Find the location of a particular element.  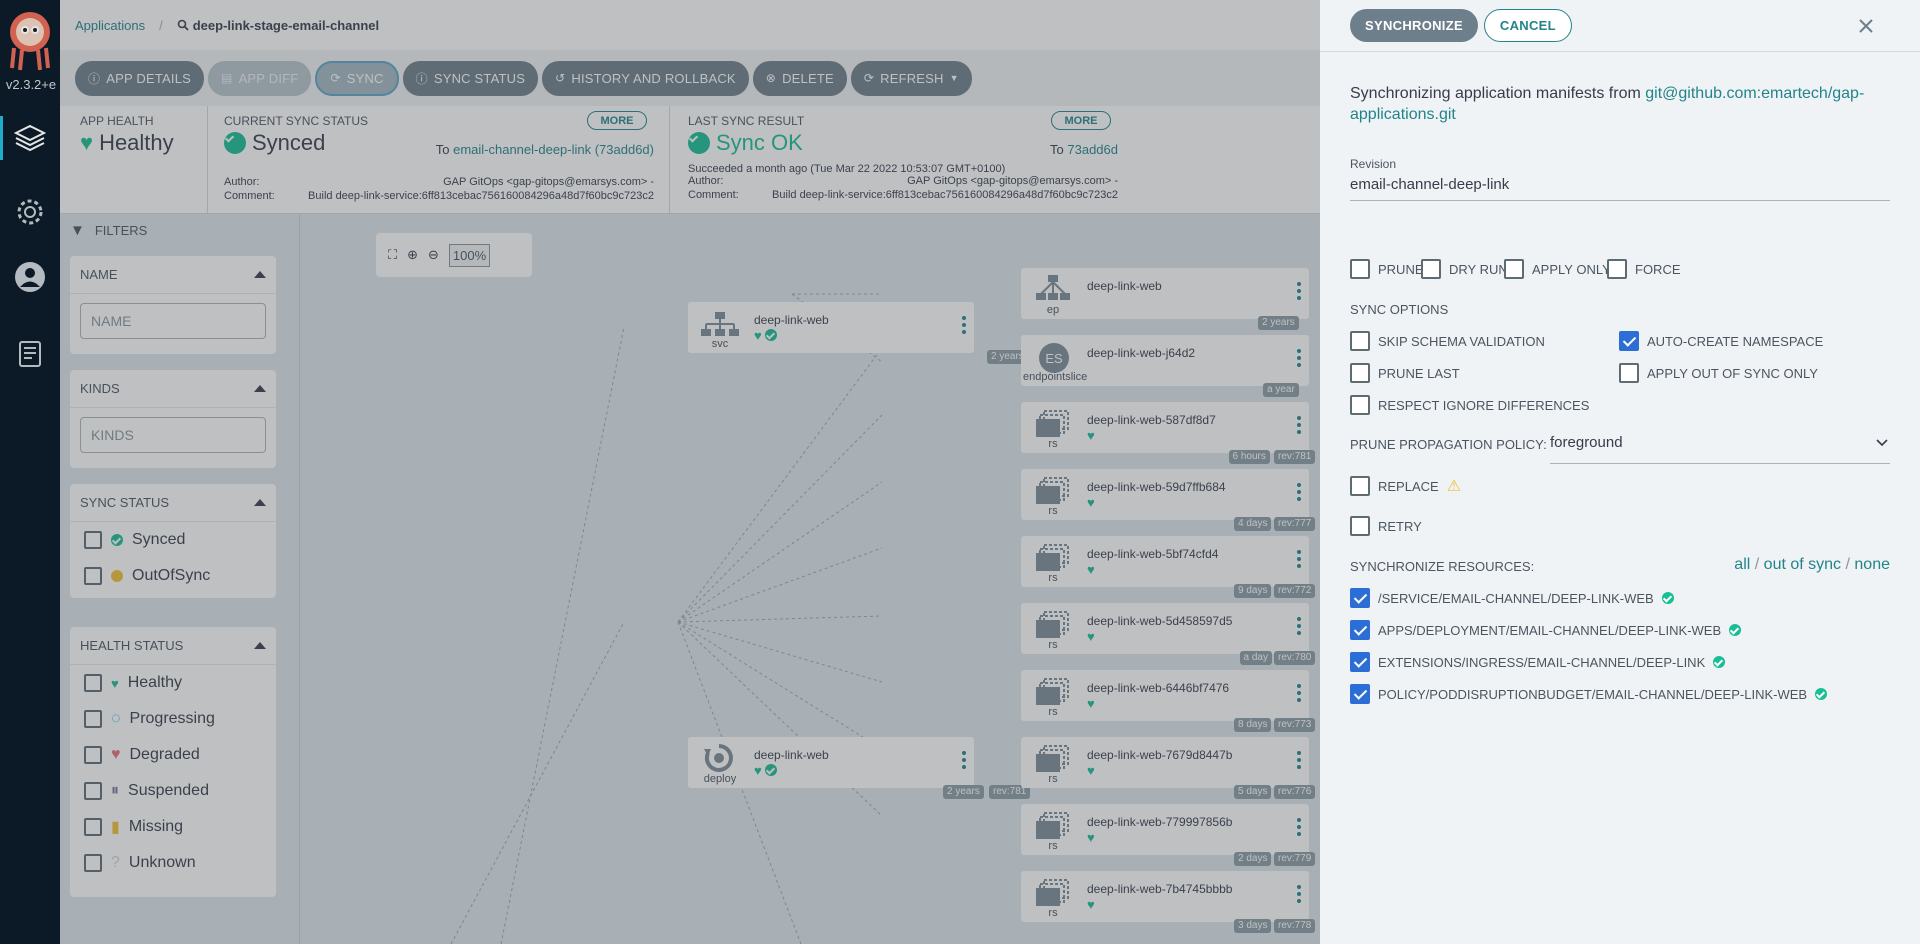

checkbox-label: RESPECT IGNORE DIFFERENCES is located at coordinates (1484, 405).